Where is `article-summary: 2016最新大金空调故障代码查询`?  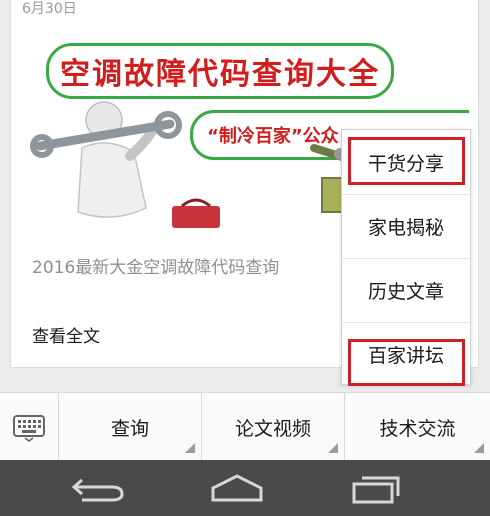
article-summary: 2016最新大金空调故障代码查询 is located at coordinates (156, 268).